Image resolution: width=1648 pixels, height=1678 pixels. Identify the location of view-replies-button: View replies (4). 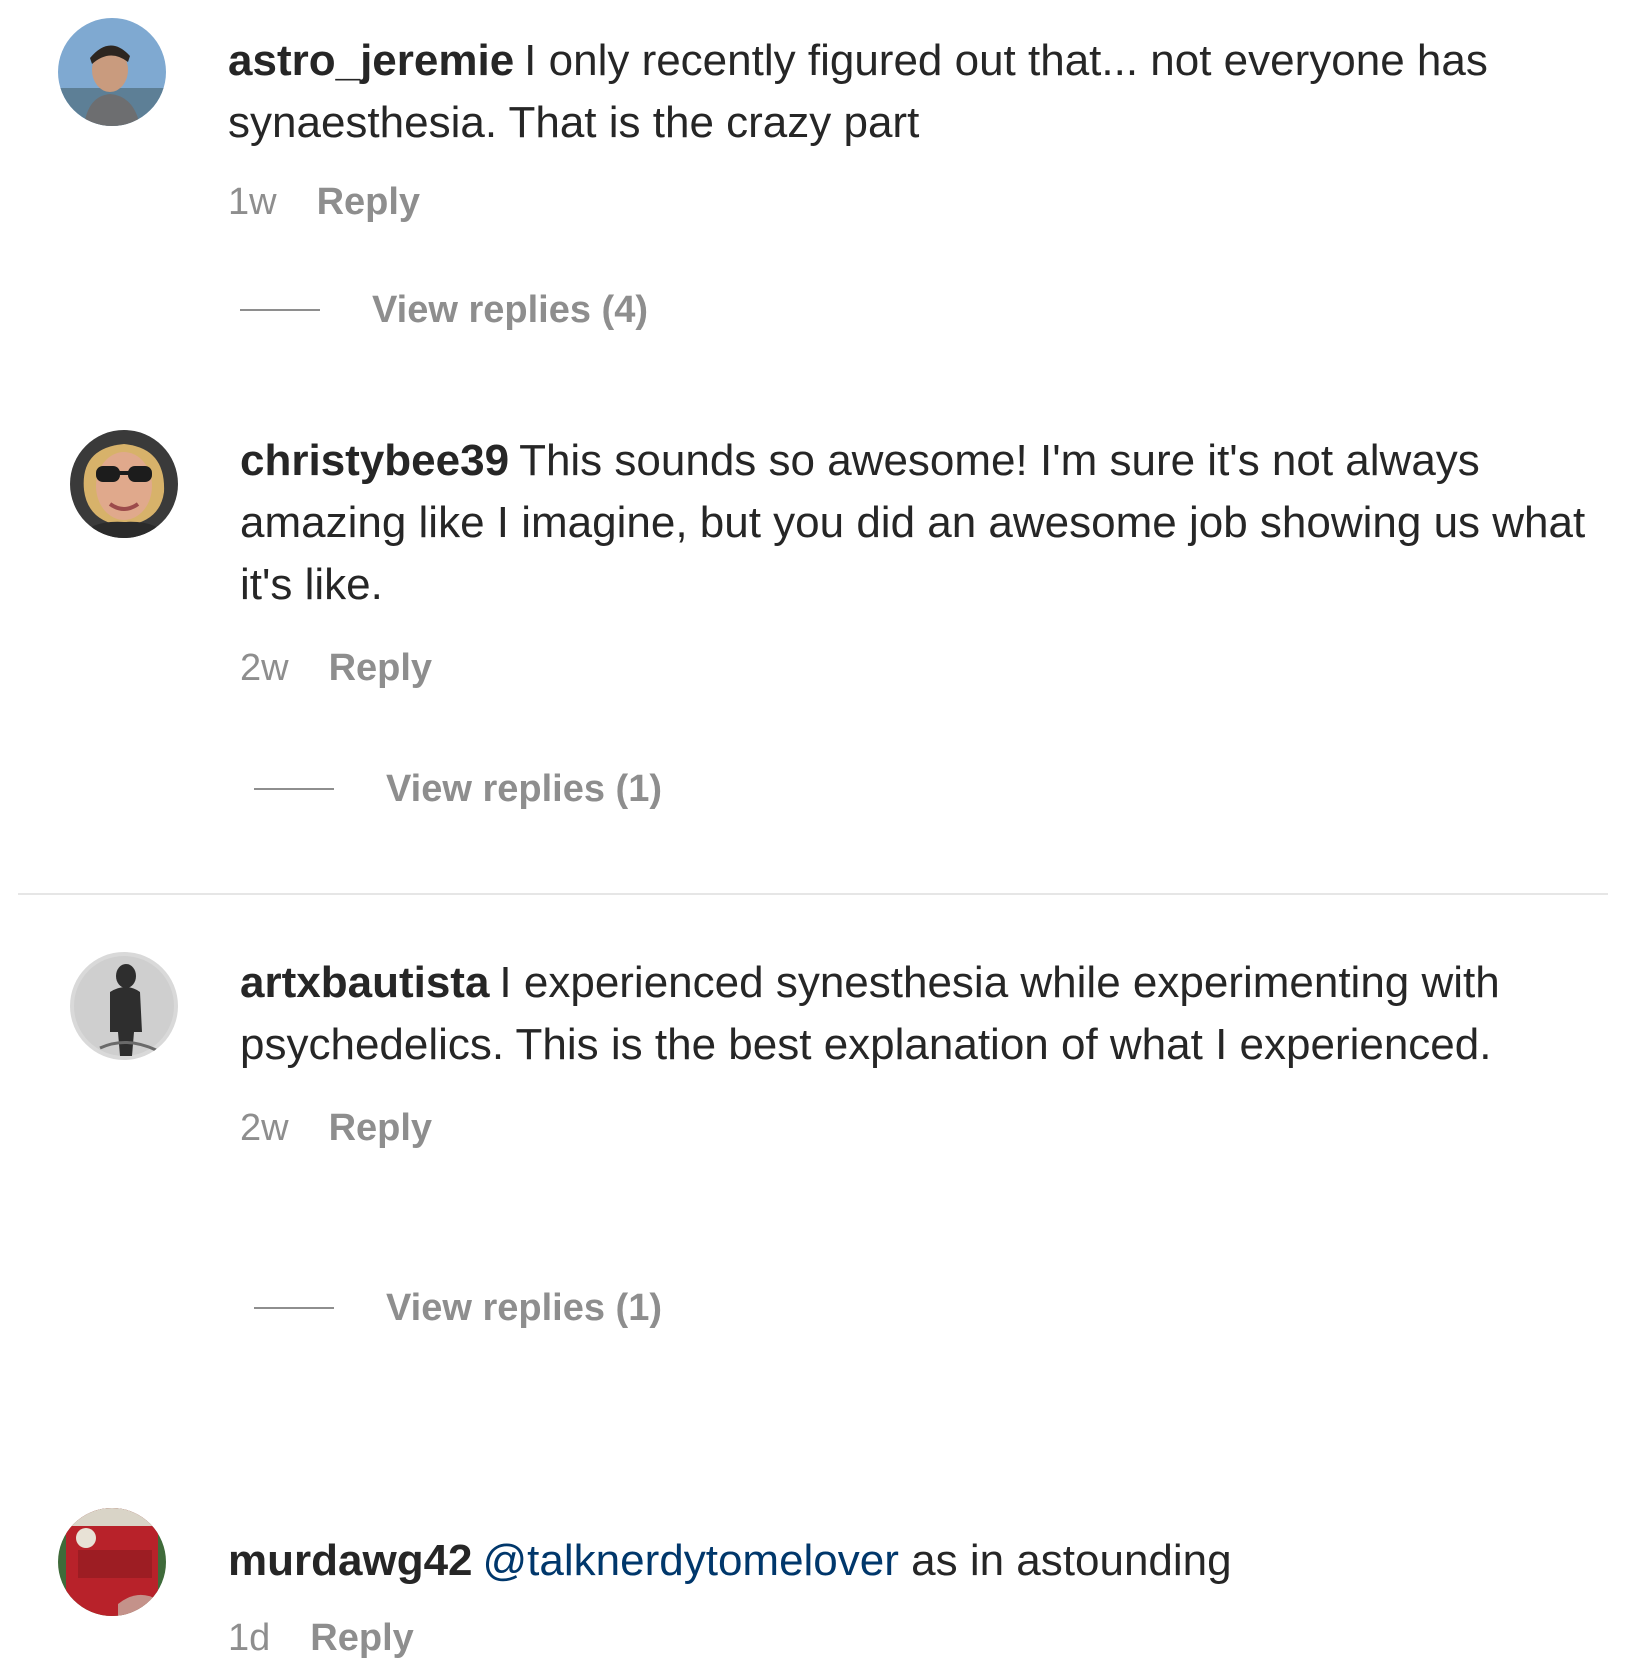
(444, 310).